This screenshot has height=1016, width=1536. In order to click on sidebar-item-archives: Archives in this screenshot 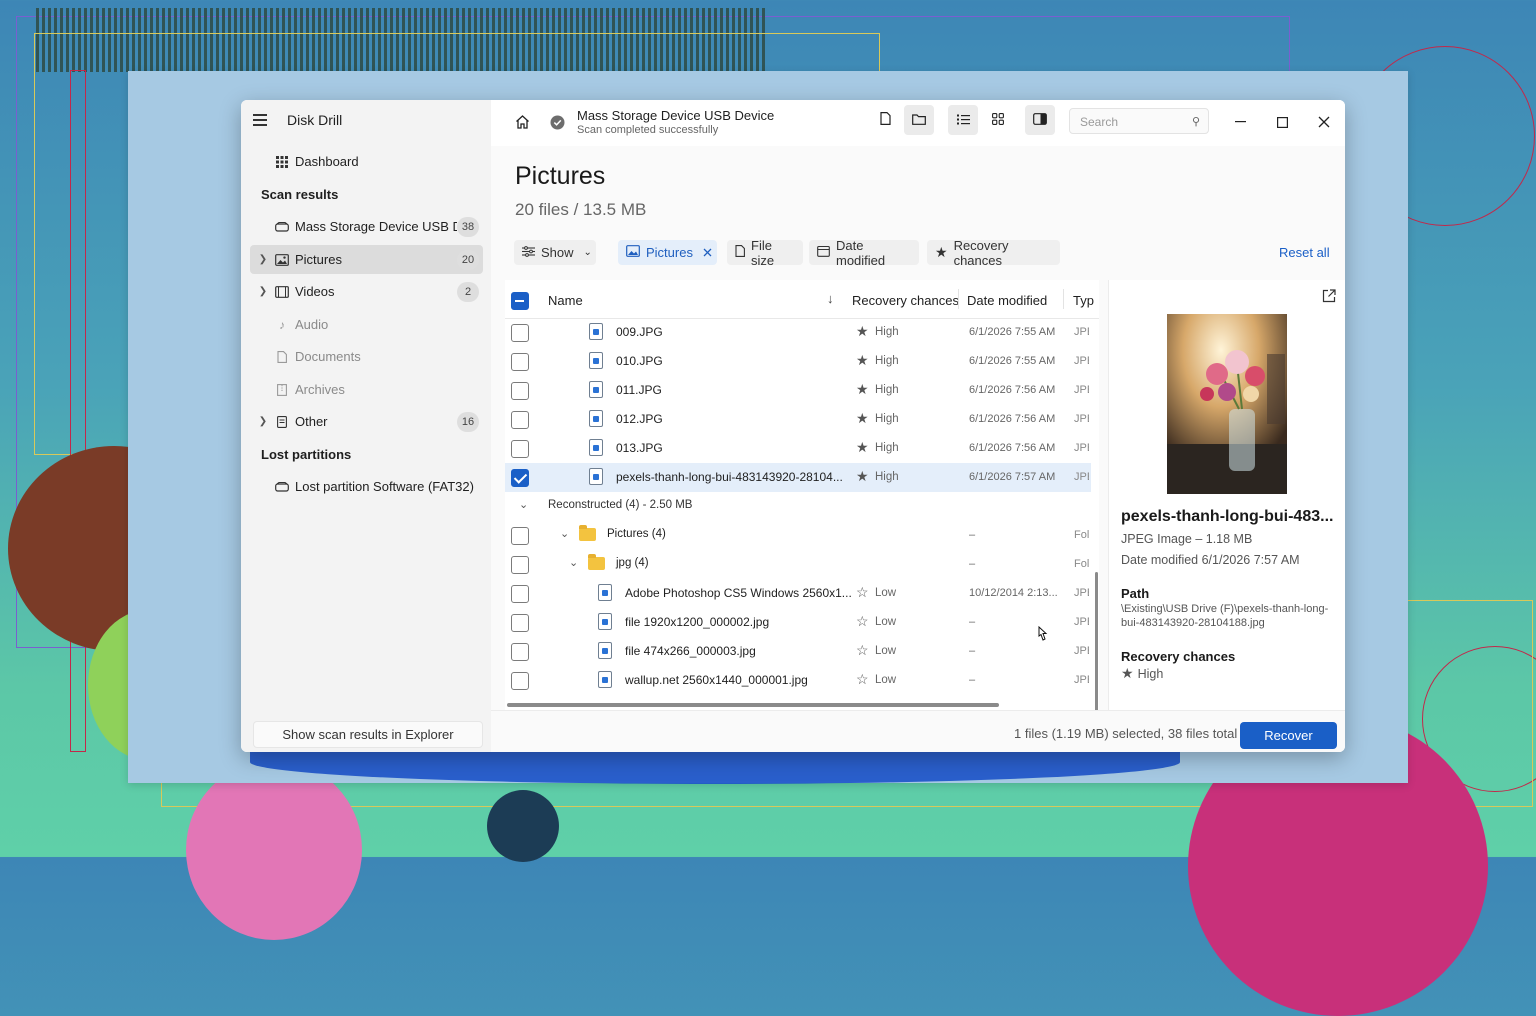, I will do `click(366, 389)`.